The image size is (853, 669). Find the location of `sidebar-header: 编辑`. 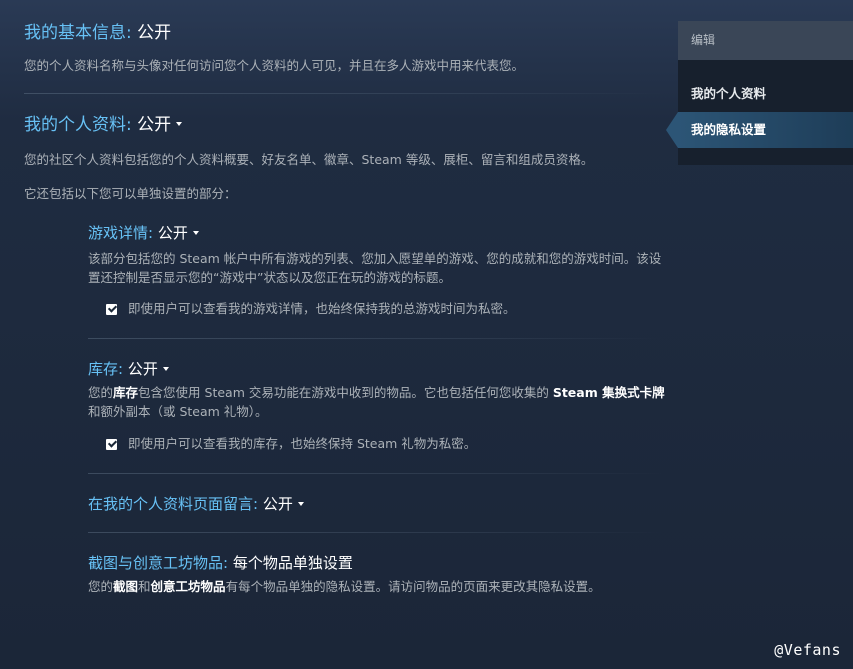

sidebar-header: 编辑 is located at coordinates (765, 40).